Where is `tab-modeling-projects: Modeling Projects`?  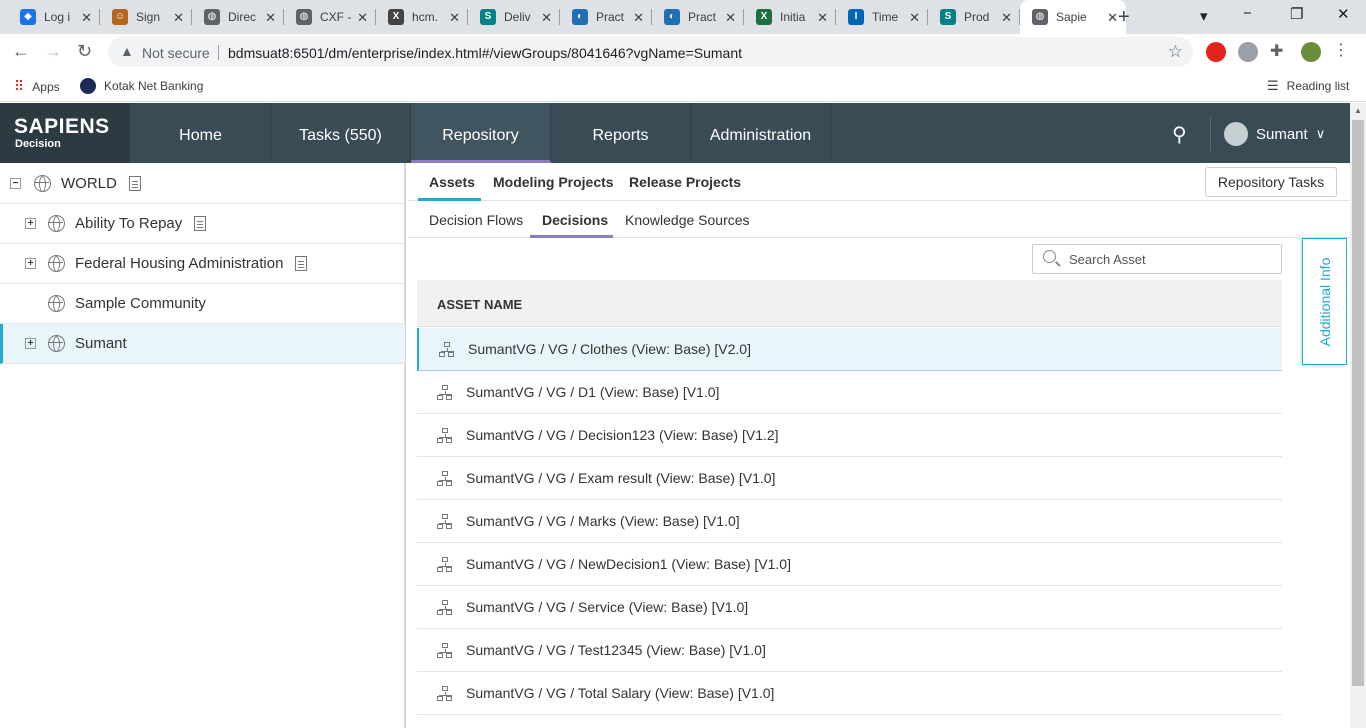 tab-modeling-projects: Modeling Projects is located at coordinates (553, 182).